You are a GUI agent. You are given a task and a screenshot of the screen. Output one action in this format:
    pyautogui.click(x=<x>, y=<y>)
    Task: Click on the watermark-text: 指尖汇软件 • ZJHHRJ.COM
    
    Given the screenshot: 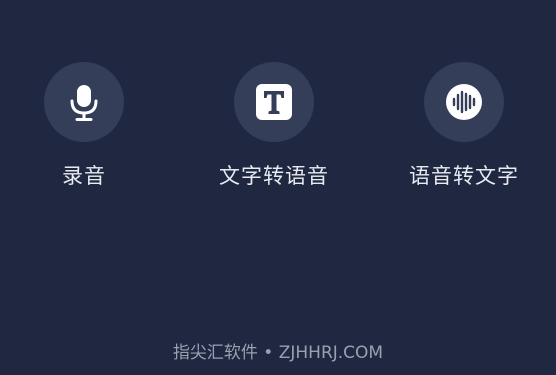 What is the action you would take?
    pyautogui.click(x=278, y=353)
    